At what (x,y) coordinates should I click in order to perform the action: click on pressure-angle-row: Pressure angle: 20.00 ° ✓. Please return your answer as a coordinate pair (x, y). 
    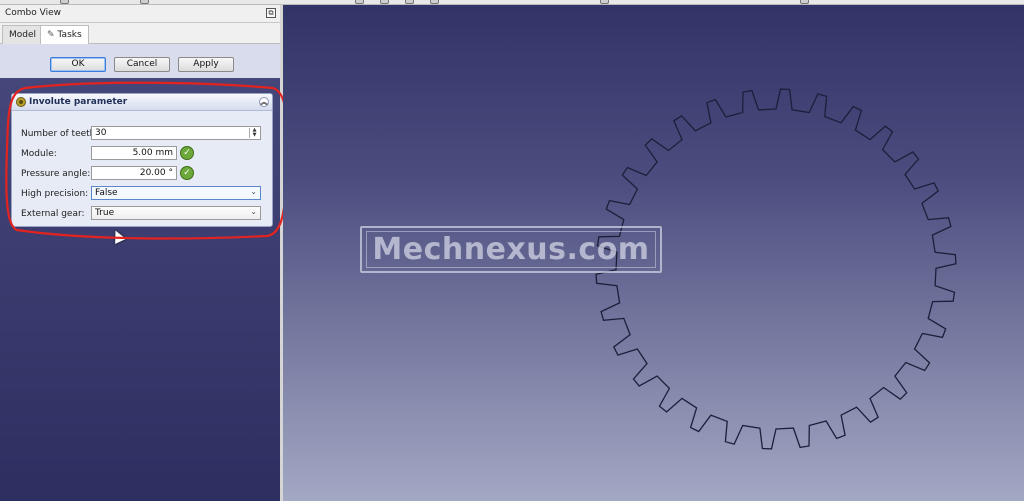
    Looking at the image, I should click on (142, 174).